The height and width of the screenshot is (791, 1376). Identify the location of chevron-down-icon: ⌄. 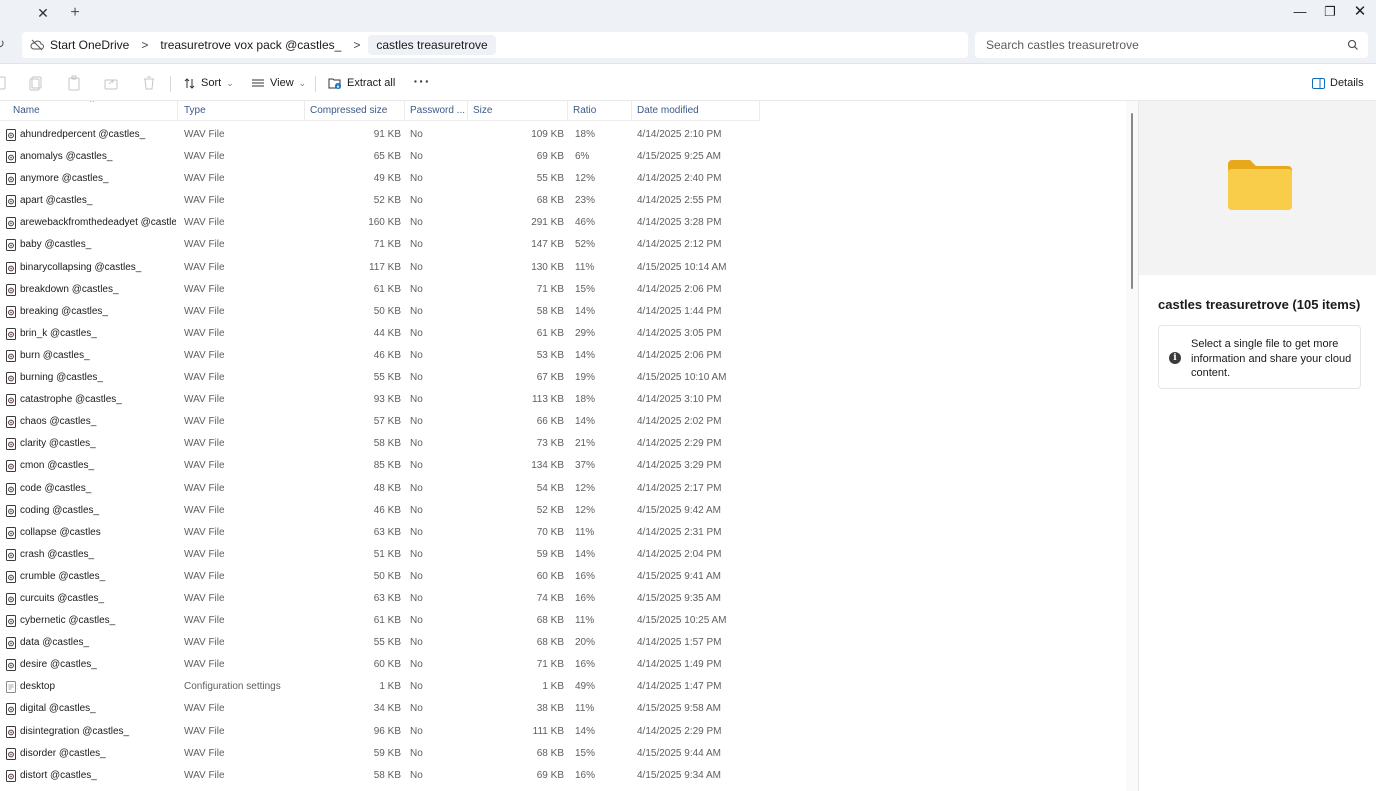
(230, 82).